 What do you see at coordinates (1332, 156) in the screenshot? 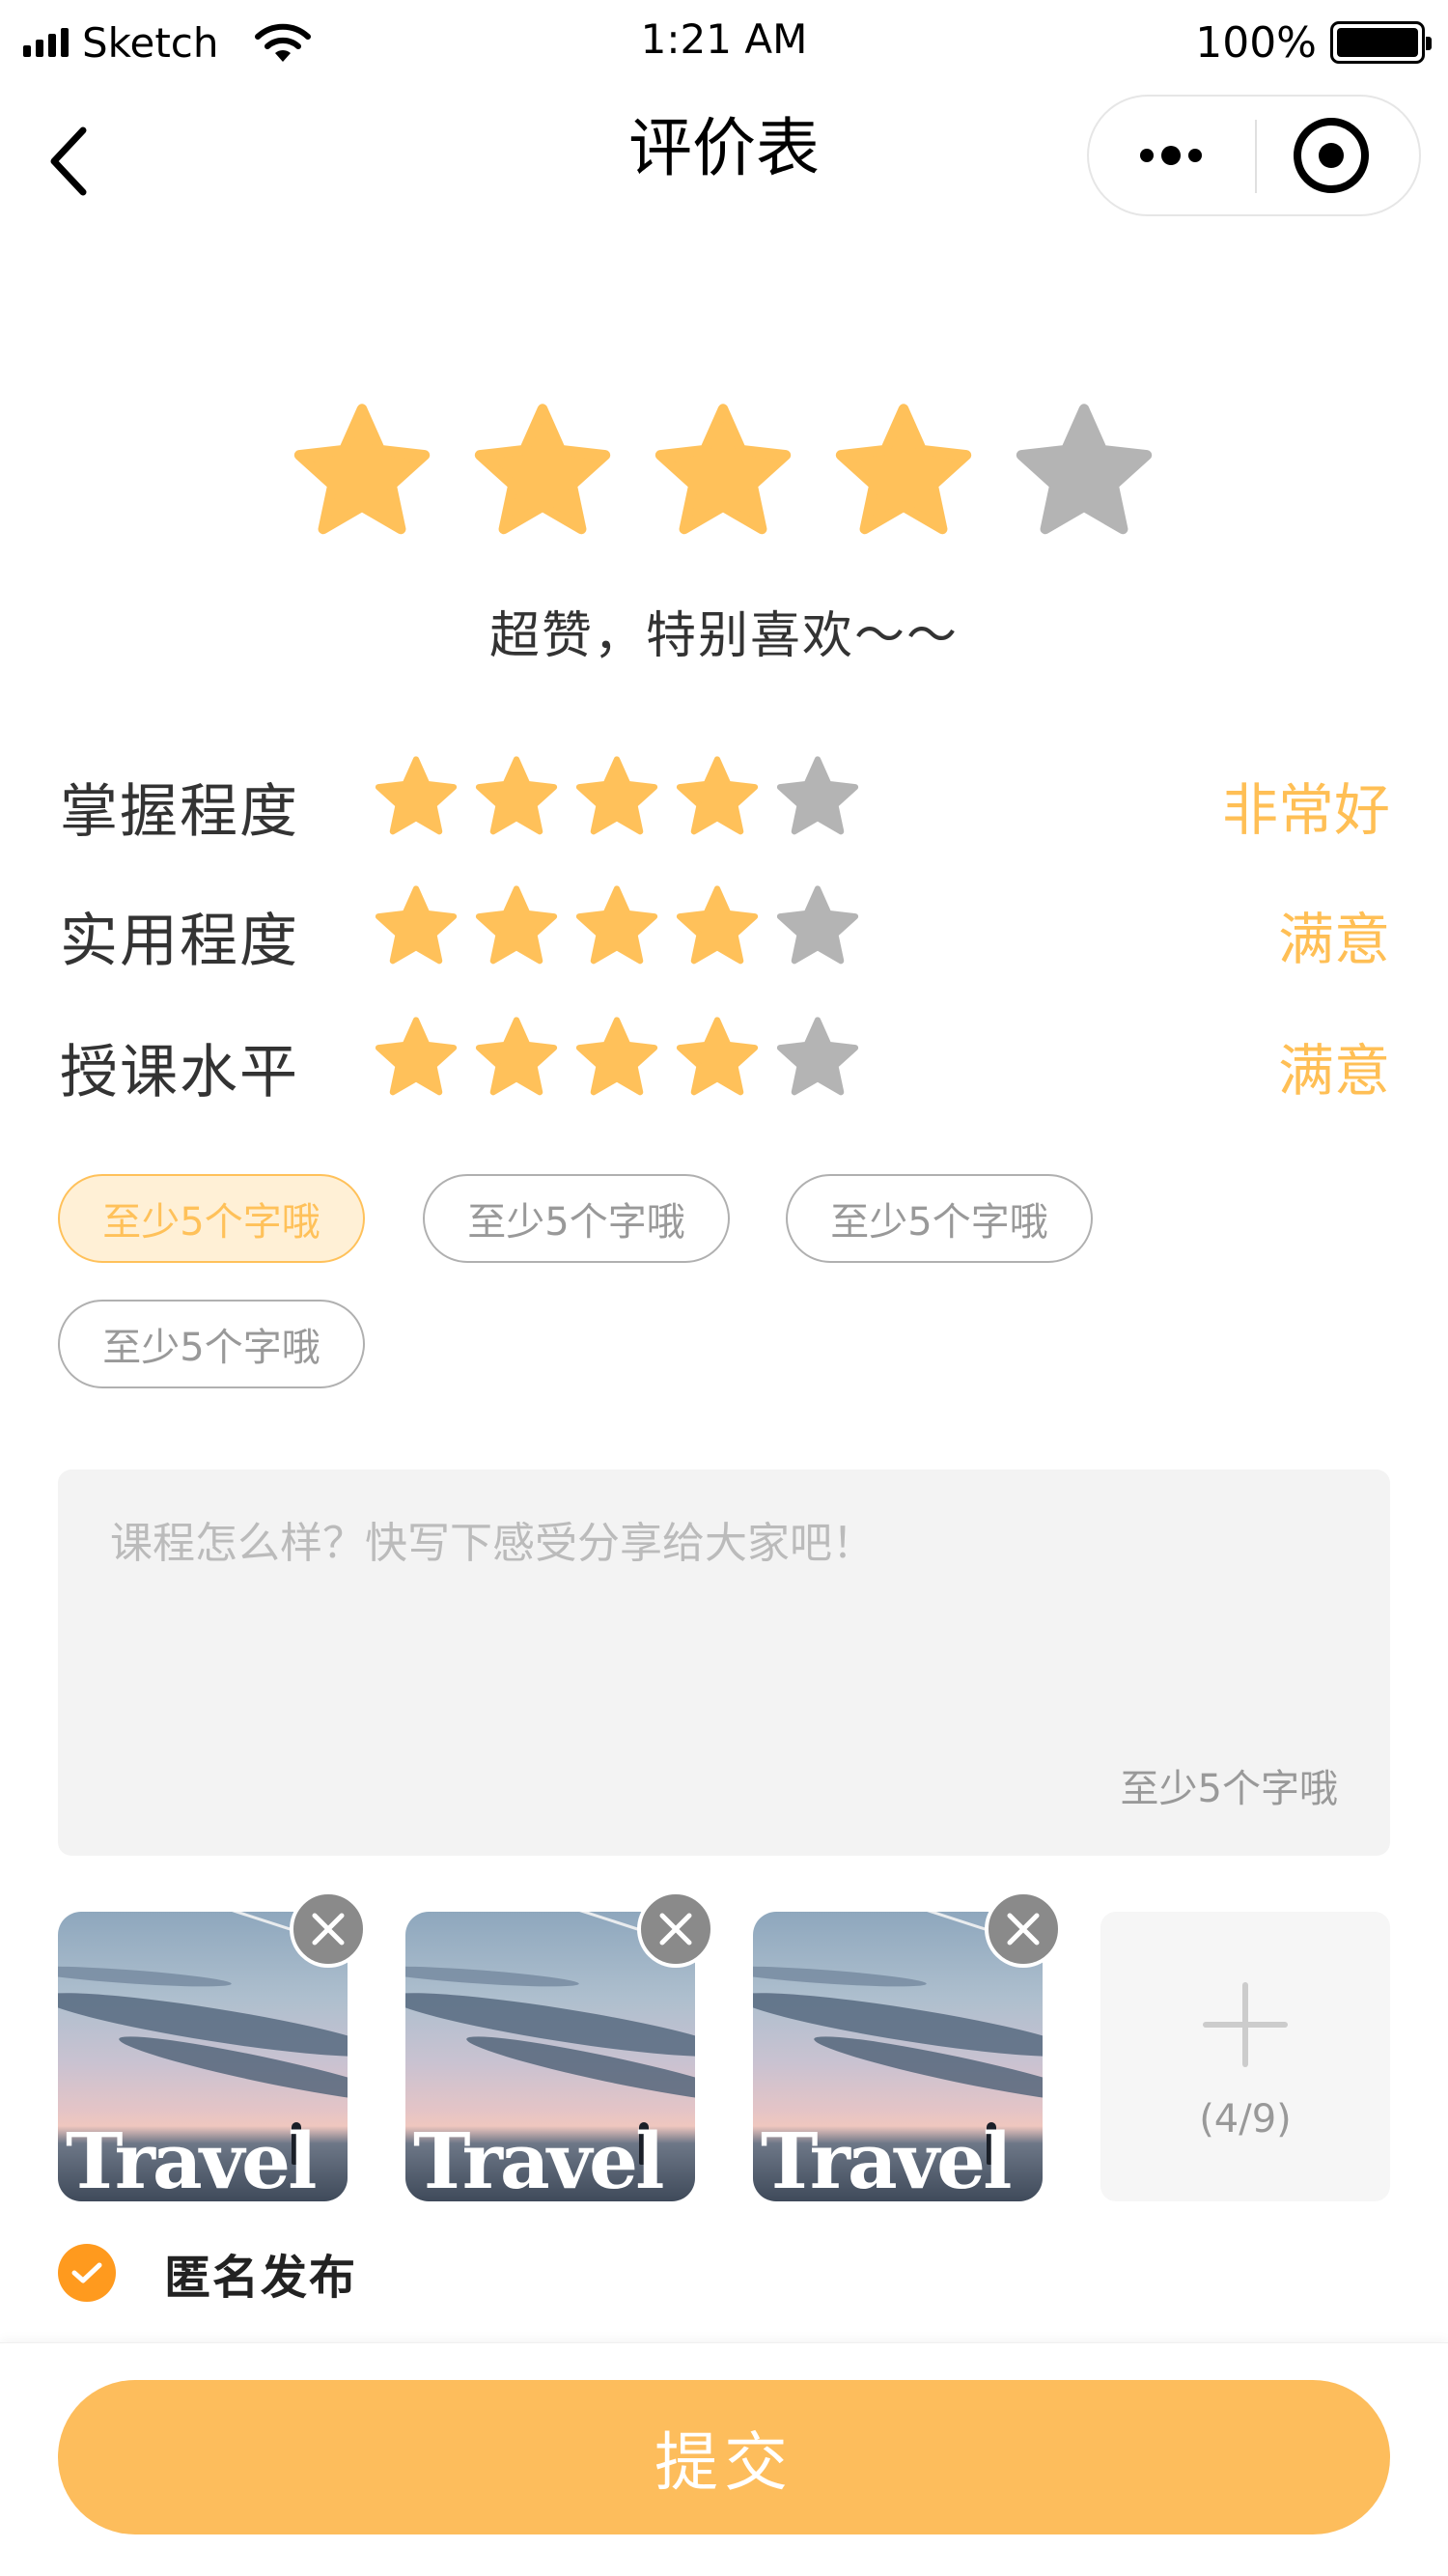
I see `close-program-button` at bounding box center [1332, 156].